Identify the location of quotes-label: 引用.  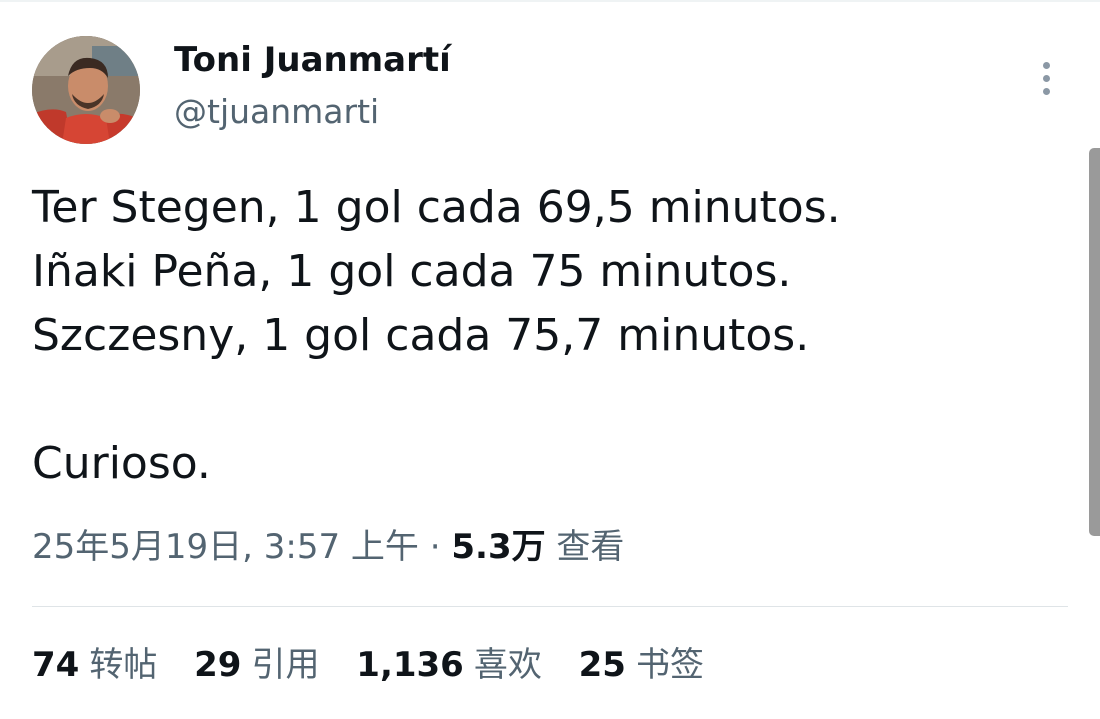
(285, 665).